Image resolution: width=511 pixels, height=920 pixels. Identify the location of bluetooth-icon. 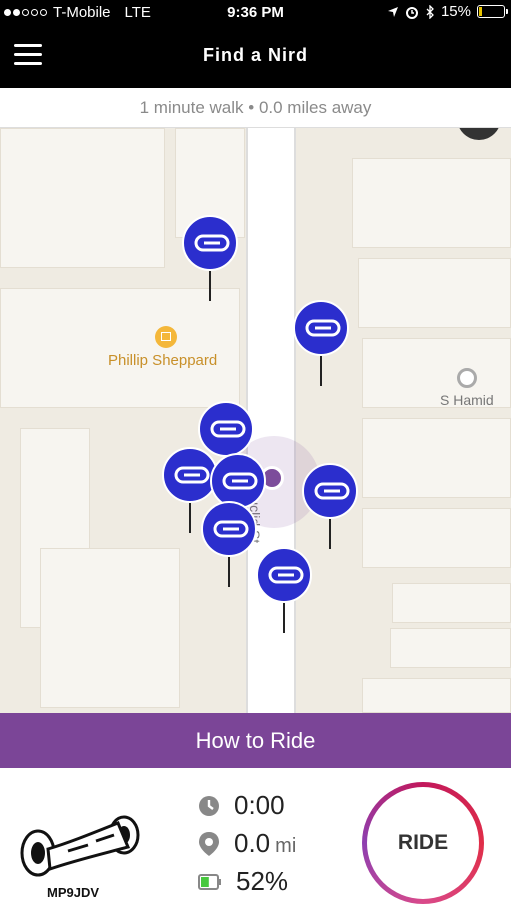
(430, 11).